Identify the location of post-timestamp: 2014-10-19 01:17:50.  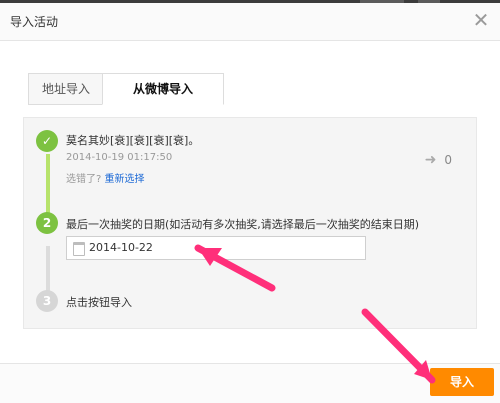
(119, 157).